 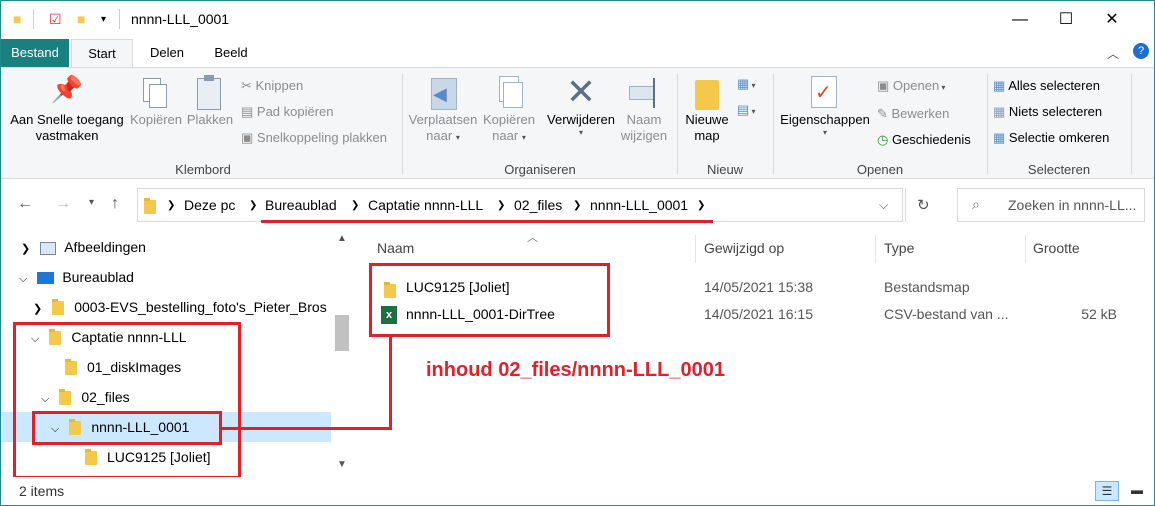 I want to click on open-button: ▣ Openen ▾, so click(x=911, y=87).